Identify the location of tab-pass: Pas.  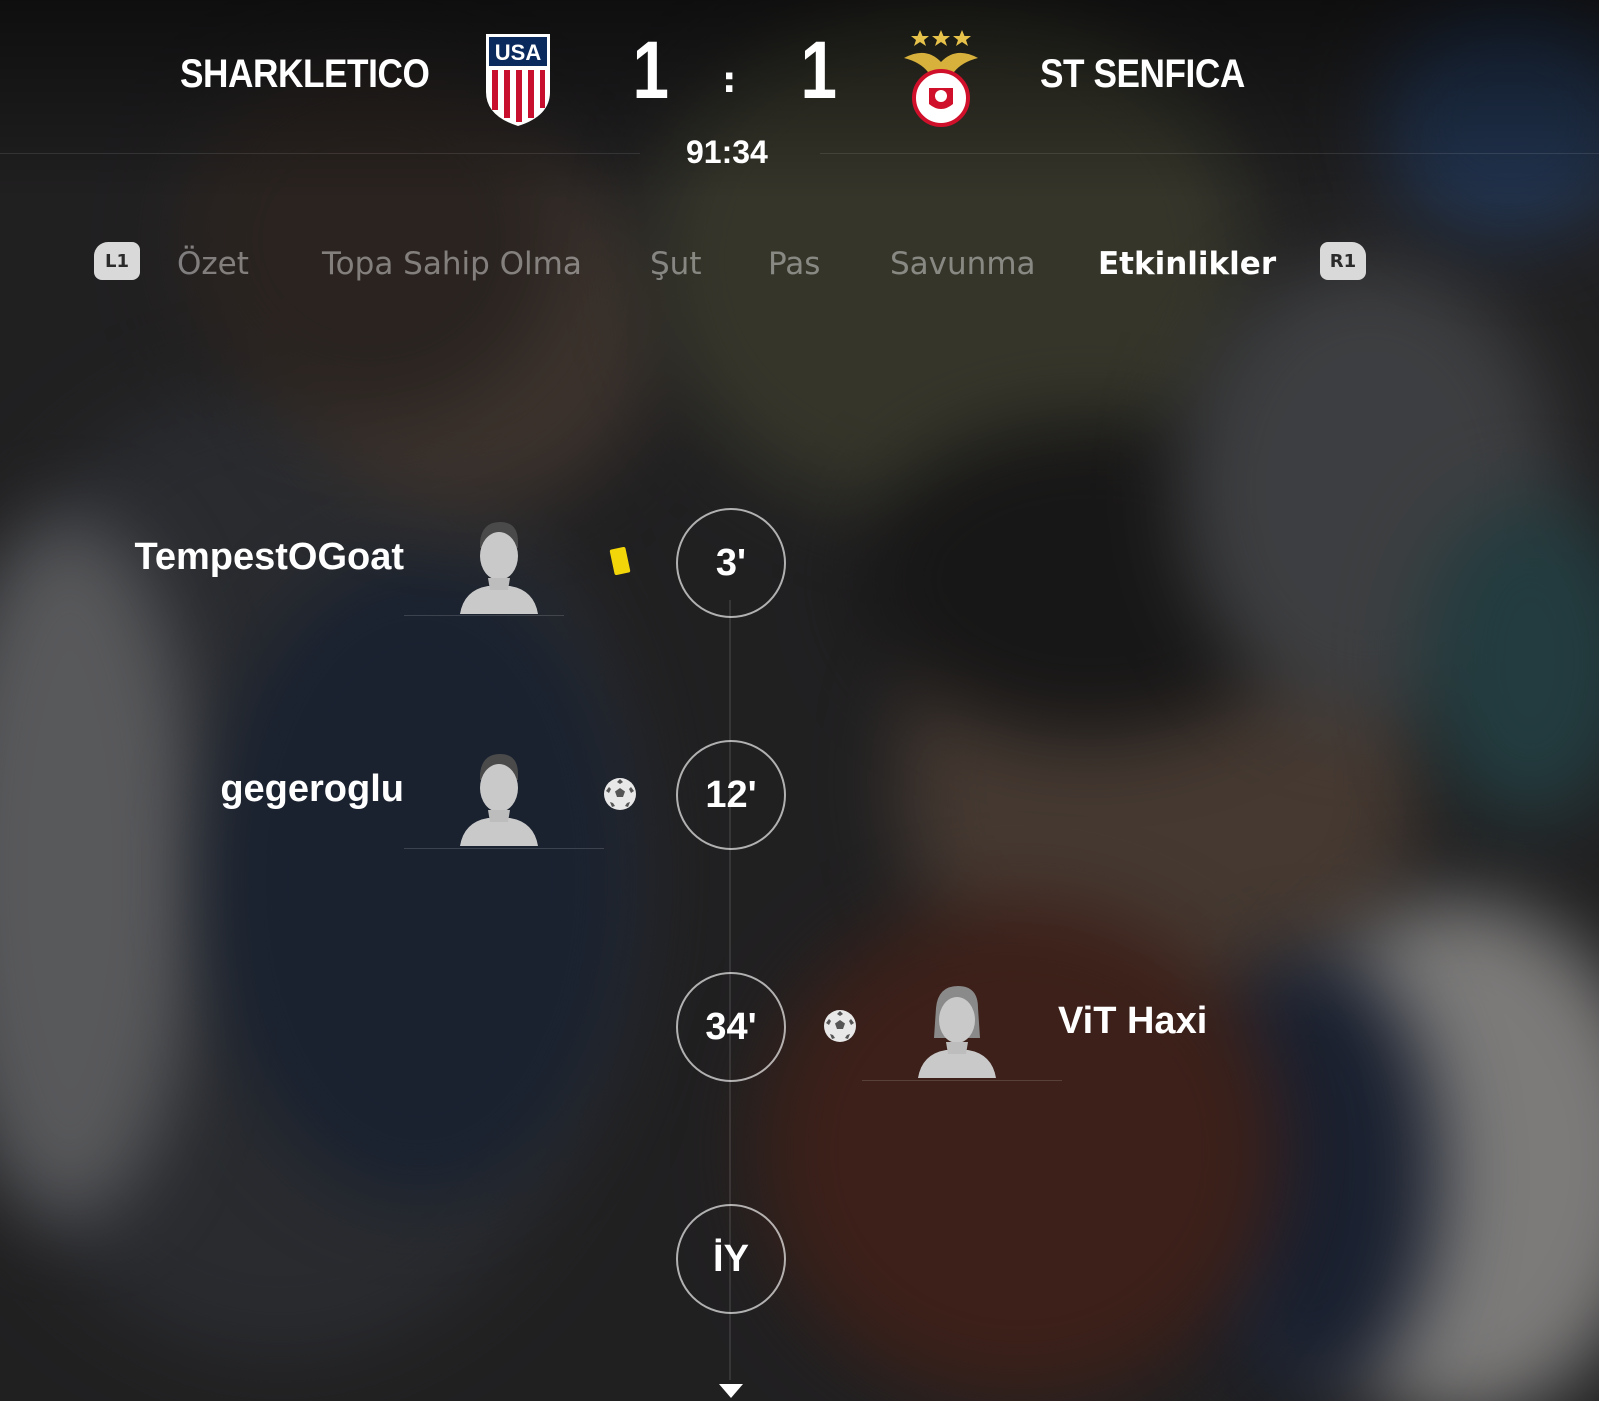
(794, 264).